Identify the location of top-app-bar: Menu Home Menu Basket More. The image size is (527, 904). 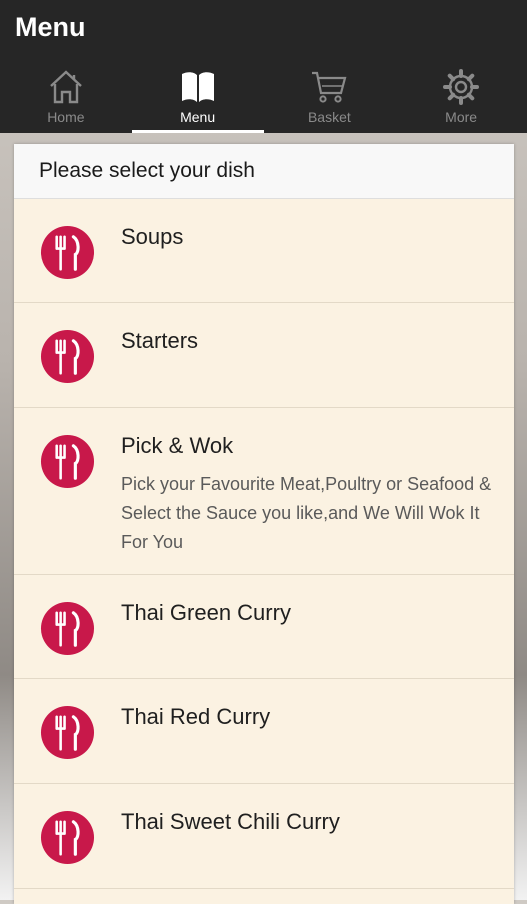
(263, 66).